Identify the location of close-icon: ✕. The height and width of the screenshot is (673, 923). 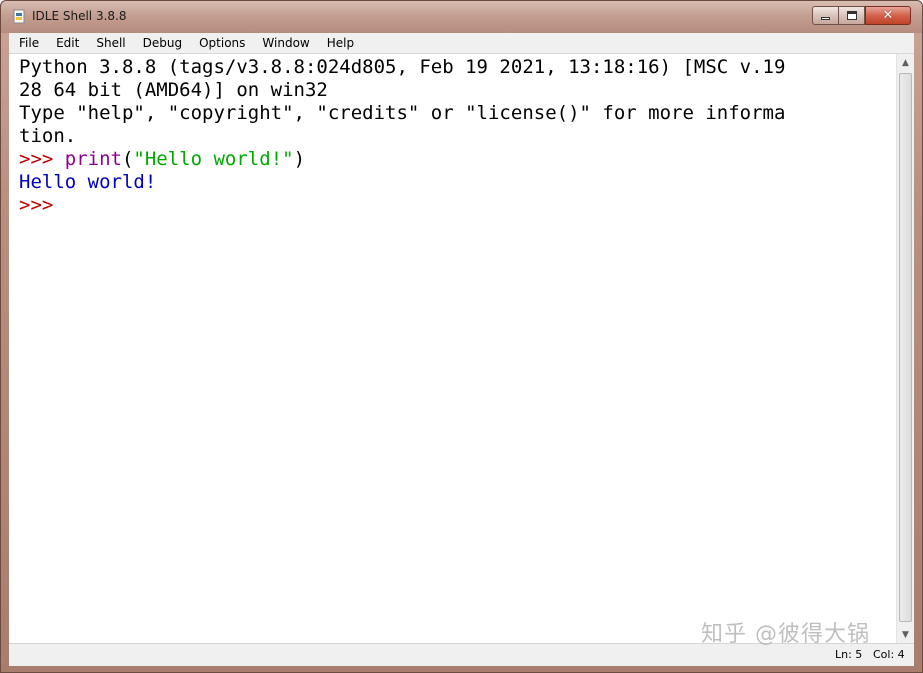
(888, 15).